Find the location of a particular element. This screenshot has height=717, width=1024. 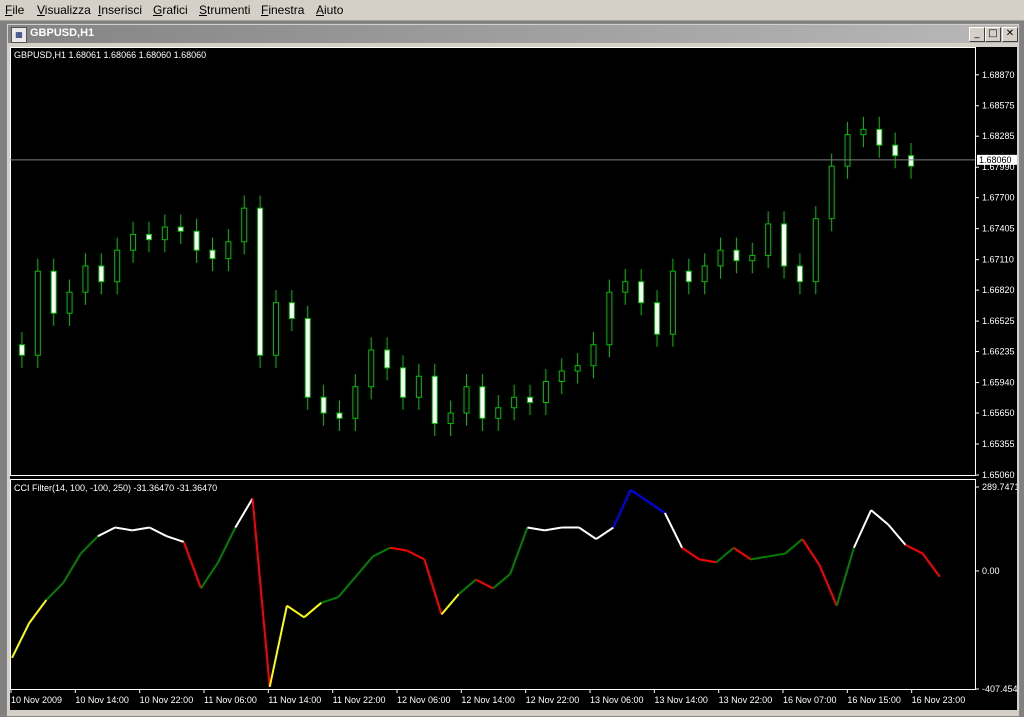

indicator-axis-label: 0.00 is located at coordinates (991, 571).